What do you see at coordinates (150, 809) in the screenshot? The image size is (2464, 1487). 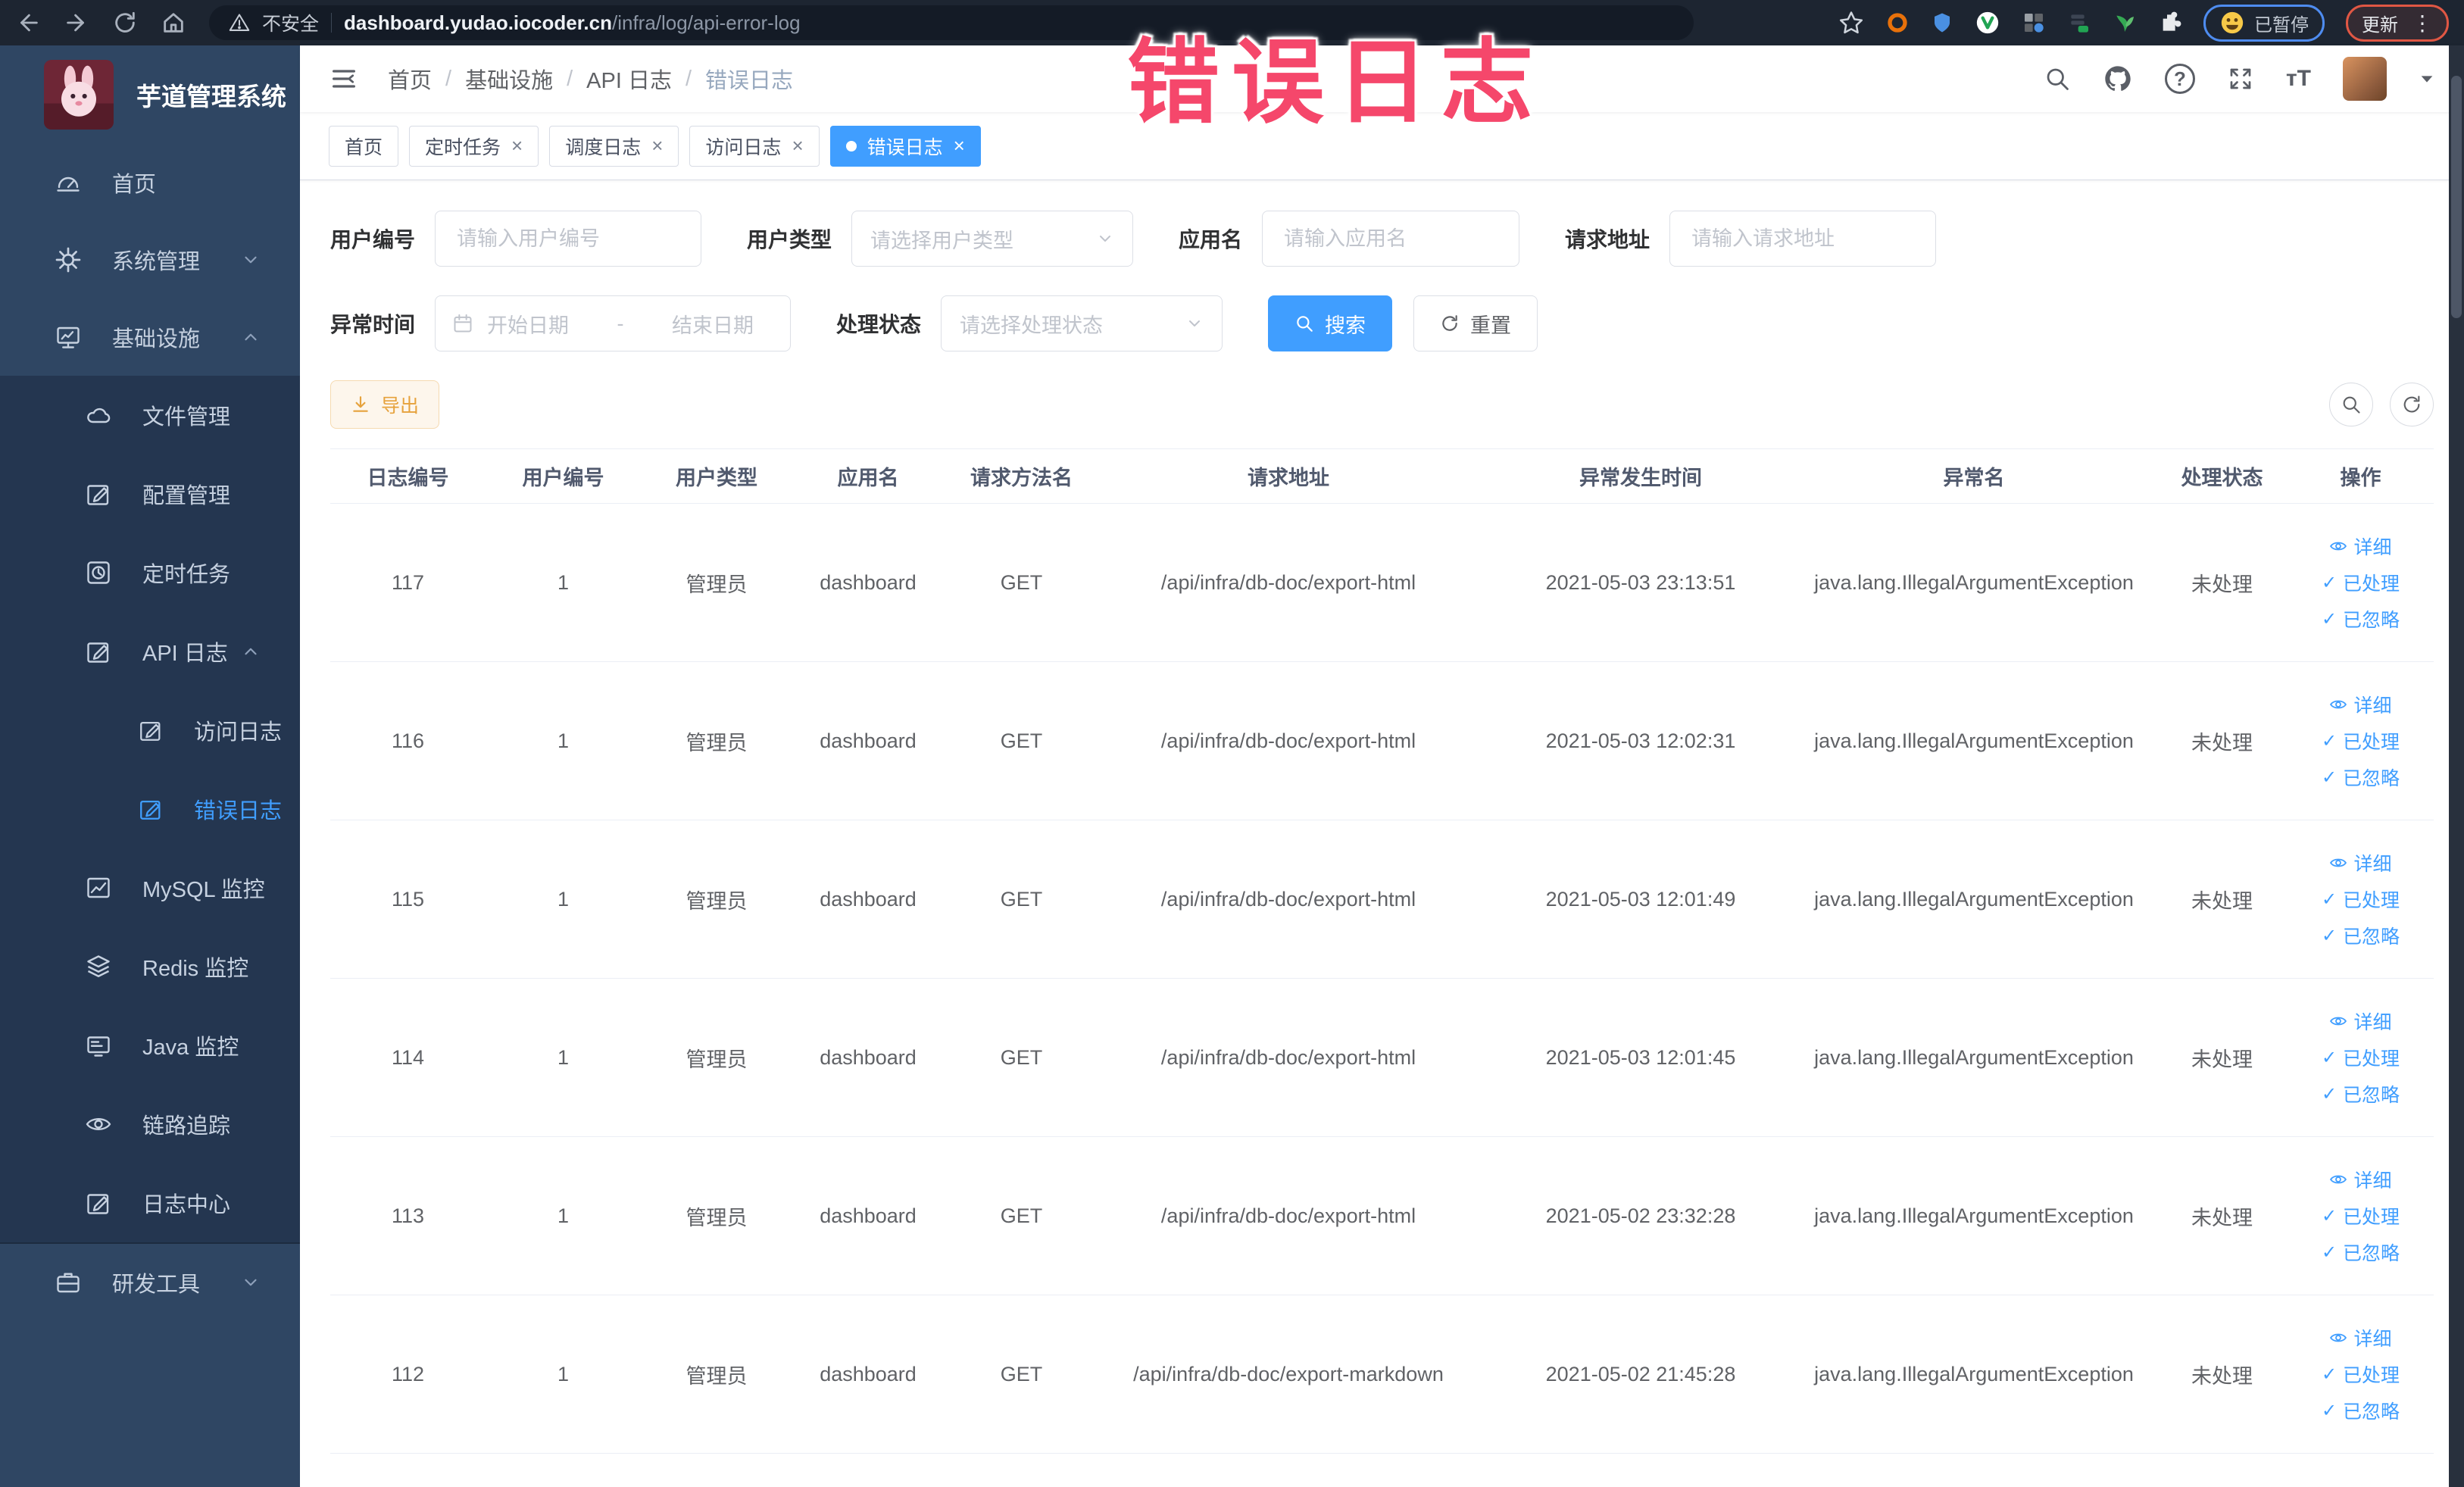 I see `sidebar-item-error-log: 错误日志` at bounding box center [150, 809].